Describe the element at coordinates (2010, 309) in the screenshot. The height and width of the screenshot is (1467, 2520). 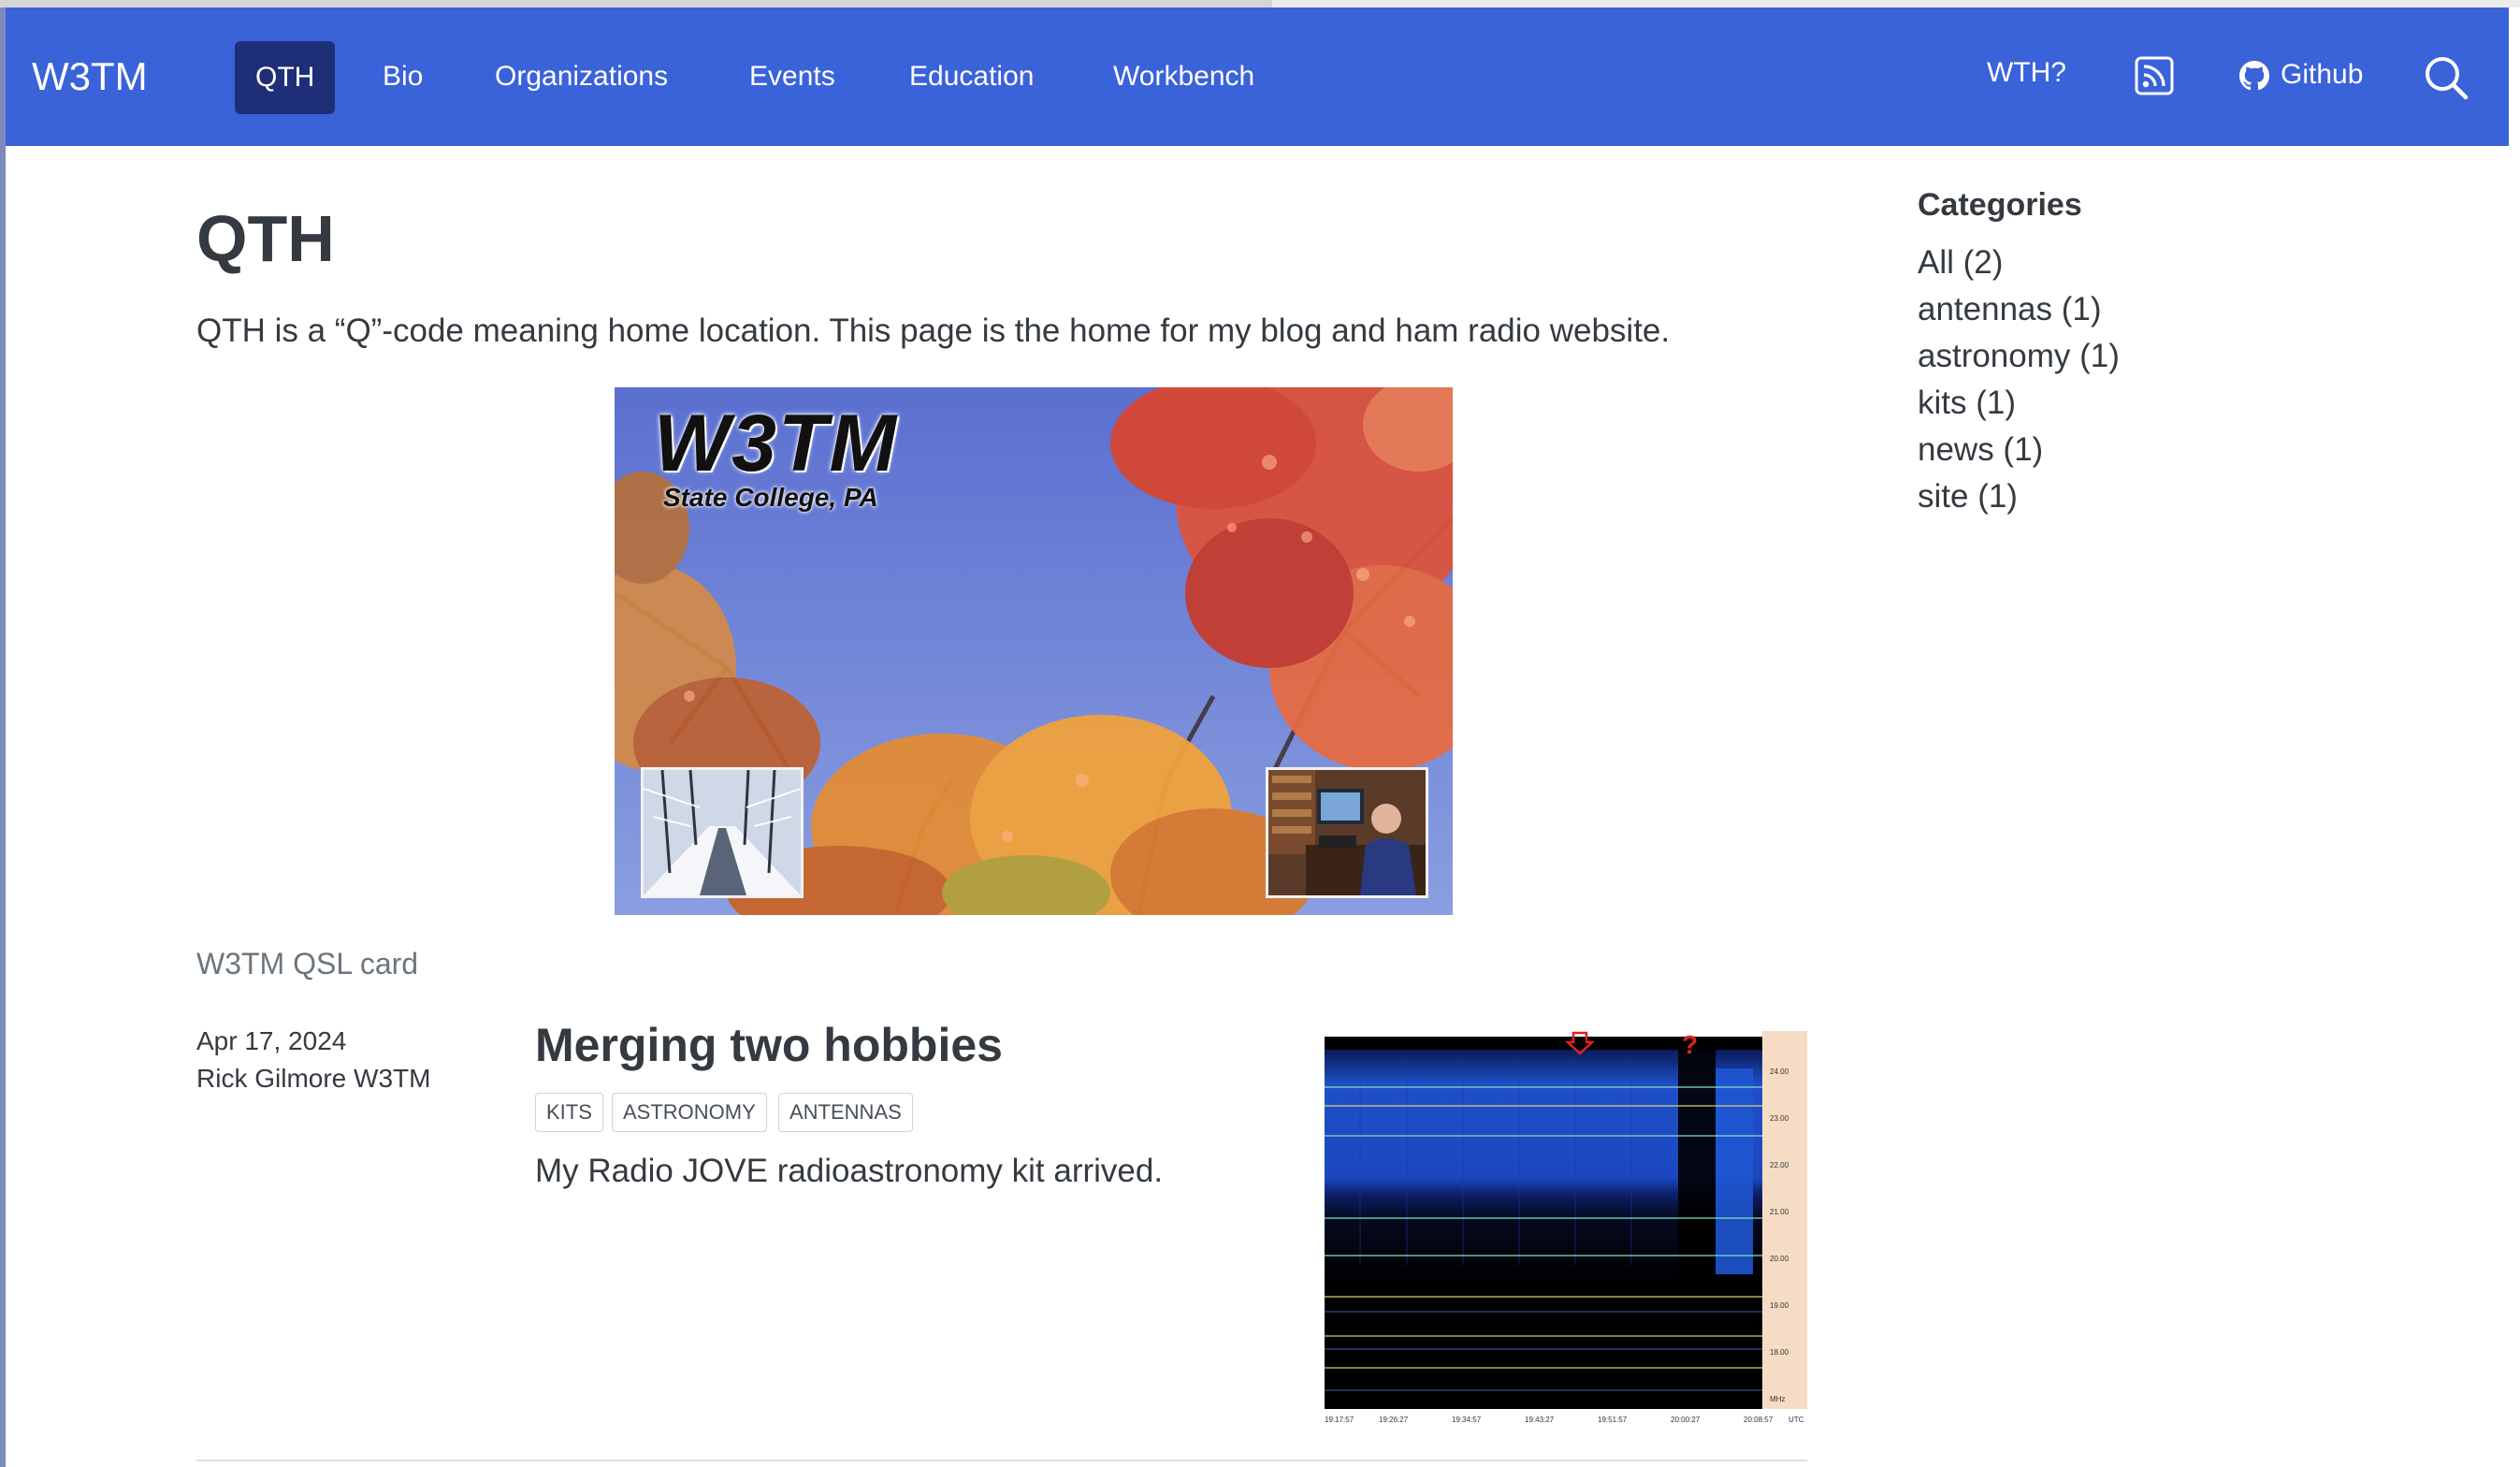
I see `category-antennas: antennas (1)` at that location.